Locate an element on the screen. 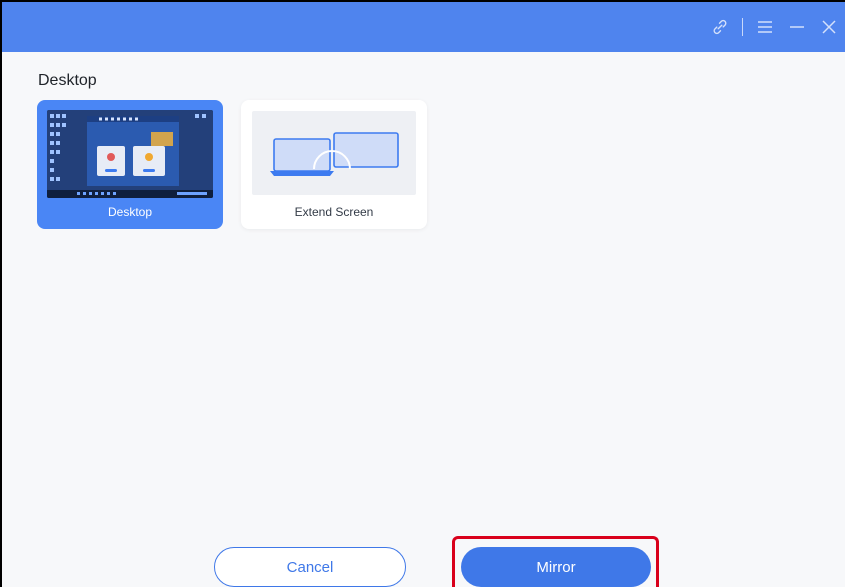 The height and width of the screenshot is (587, 847). title-bar is located at coordinates (423, 27).